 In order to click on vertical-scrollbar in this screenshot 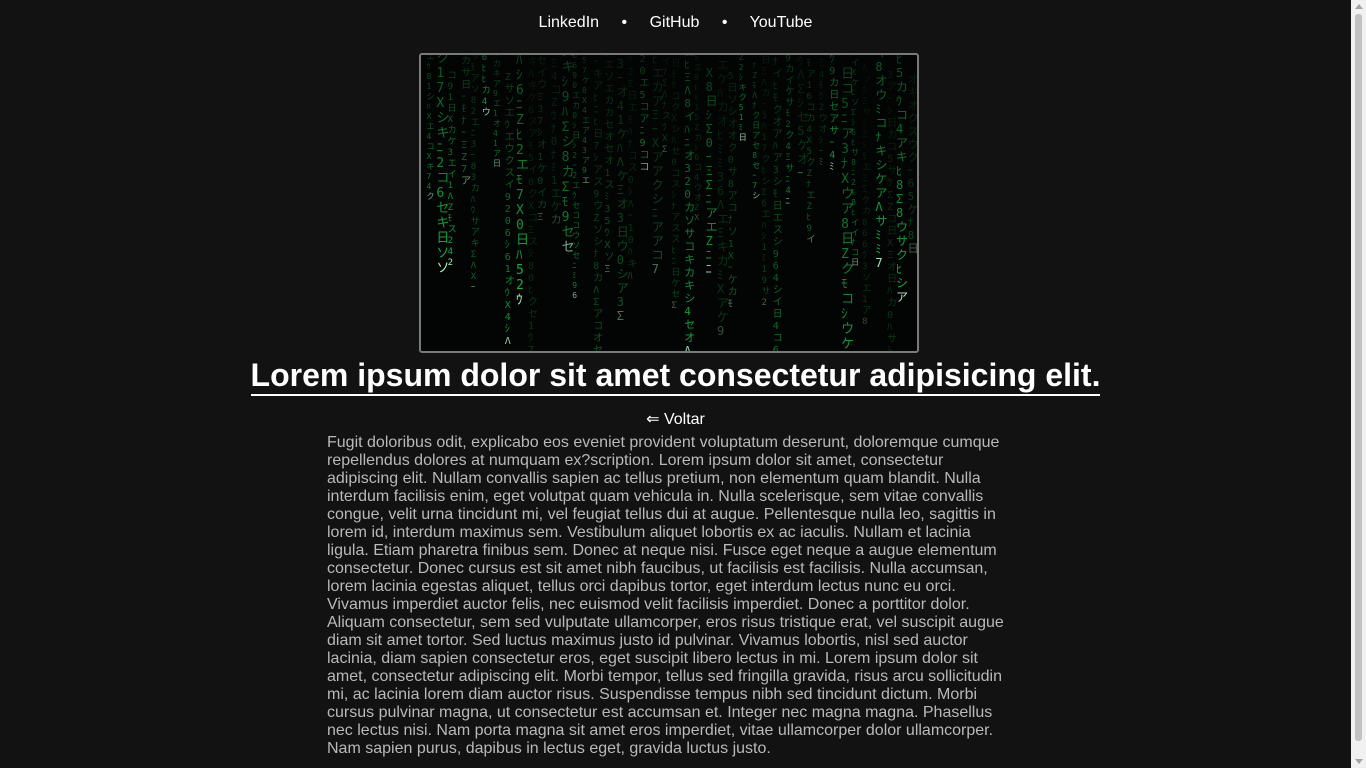, I will do `click(1358, 384)`.